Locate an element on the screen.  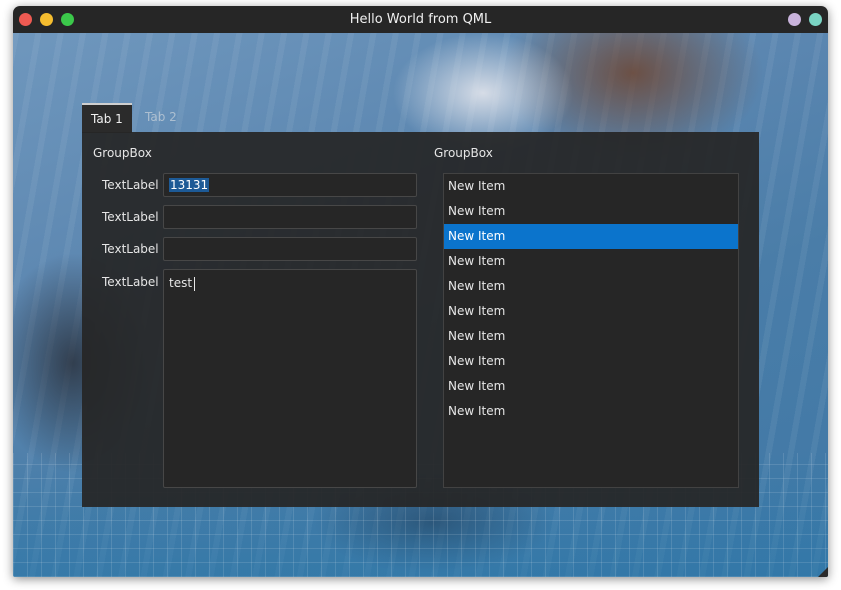
keep-above-button is located at coordinates (794, 19).